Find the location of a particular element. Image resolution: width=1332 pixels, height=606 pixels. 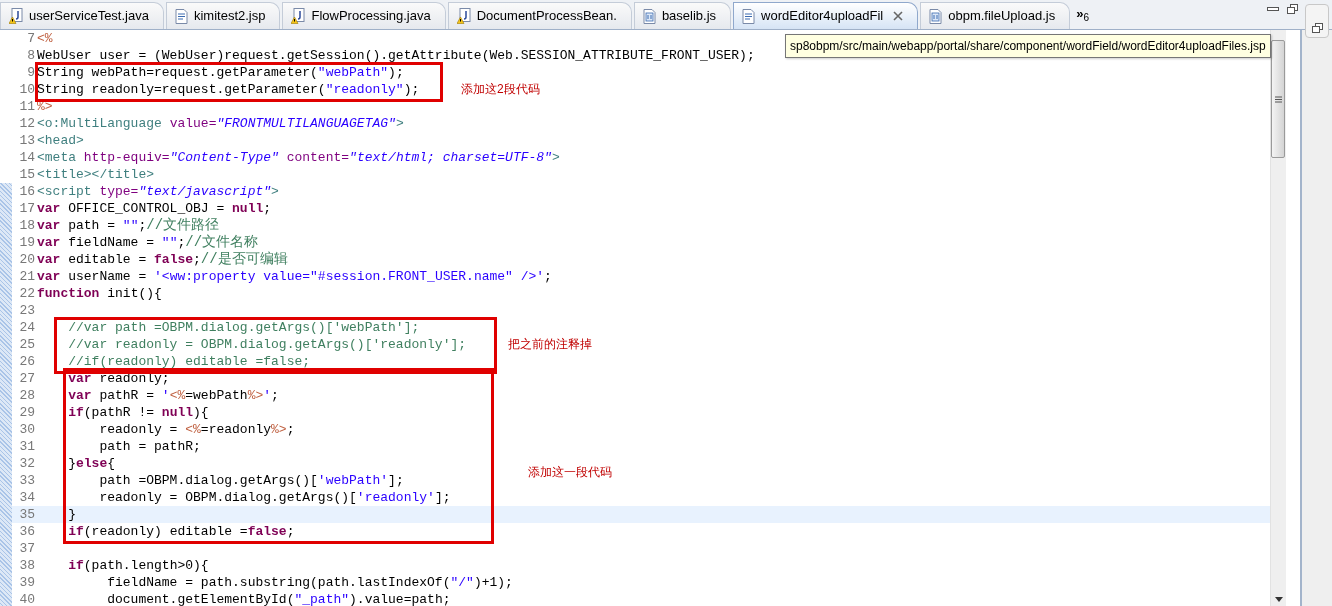

code-token: <script is located at coordinates (64, 191).